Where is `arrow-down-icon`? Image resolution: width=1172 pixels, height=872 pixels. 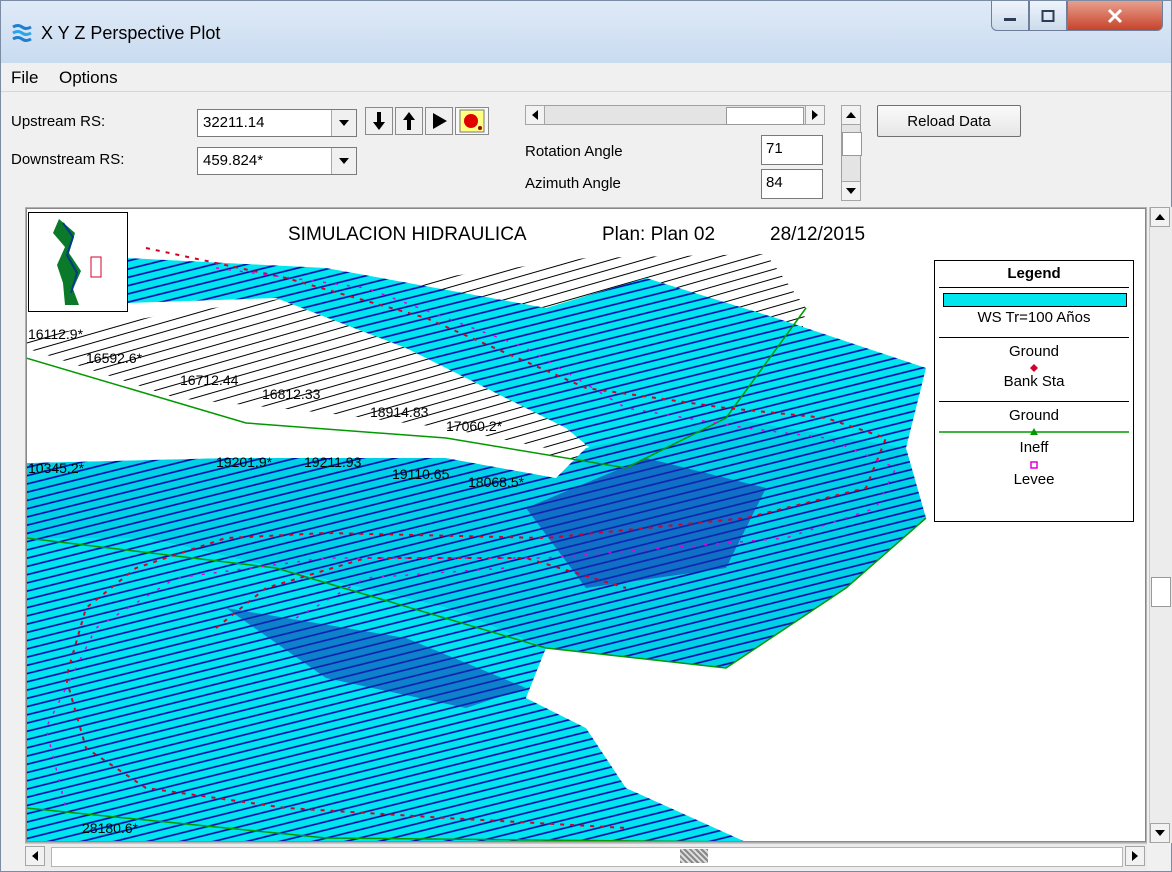
arrow-down-icon is located at coordinates (379, 121).